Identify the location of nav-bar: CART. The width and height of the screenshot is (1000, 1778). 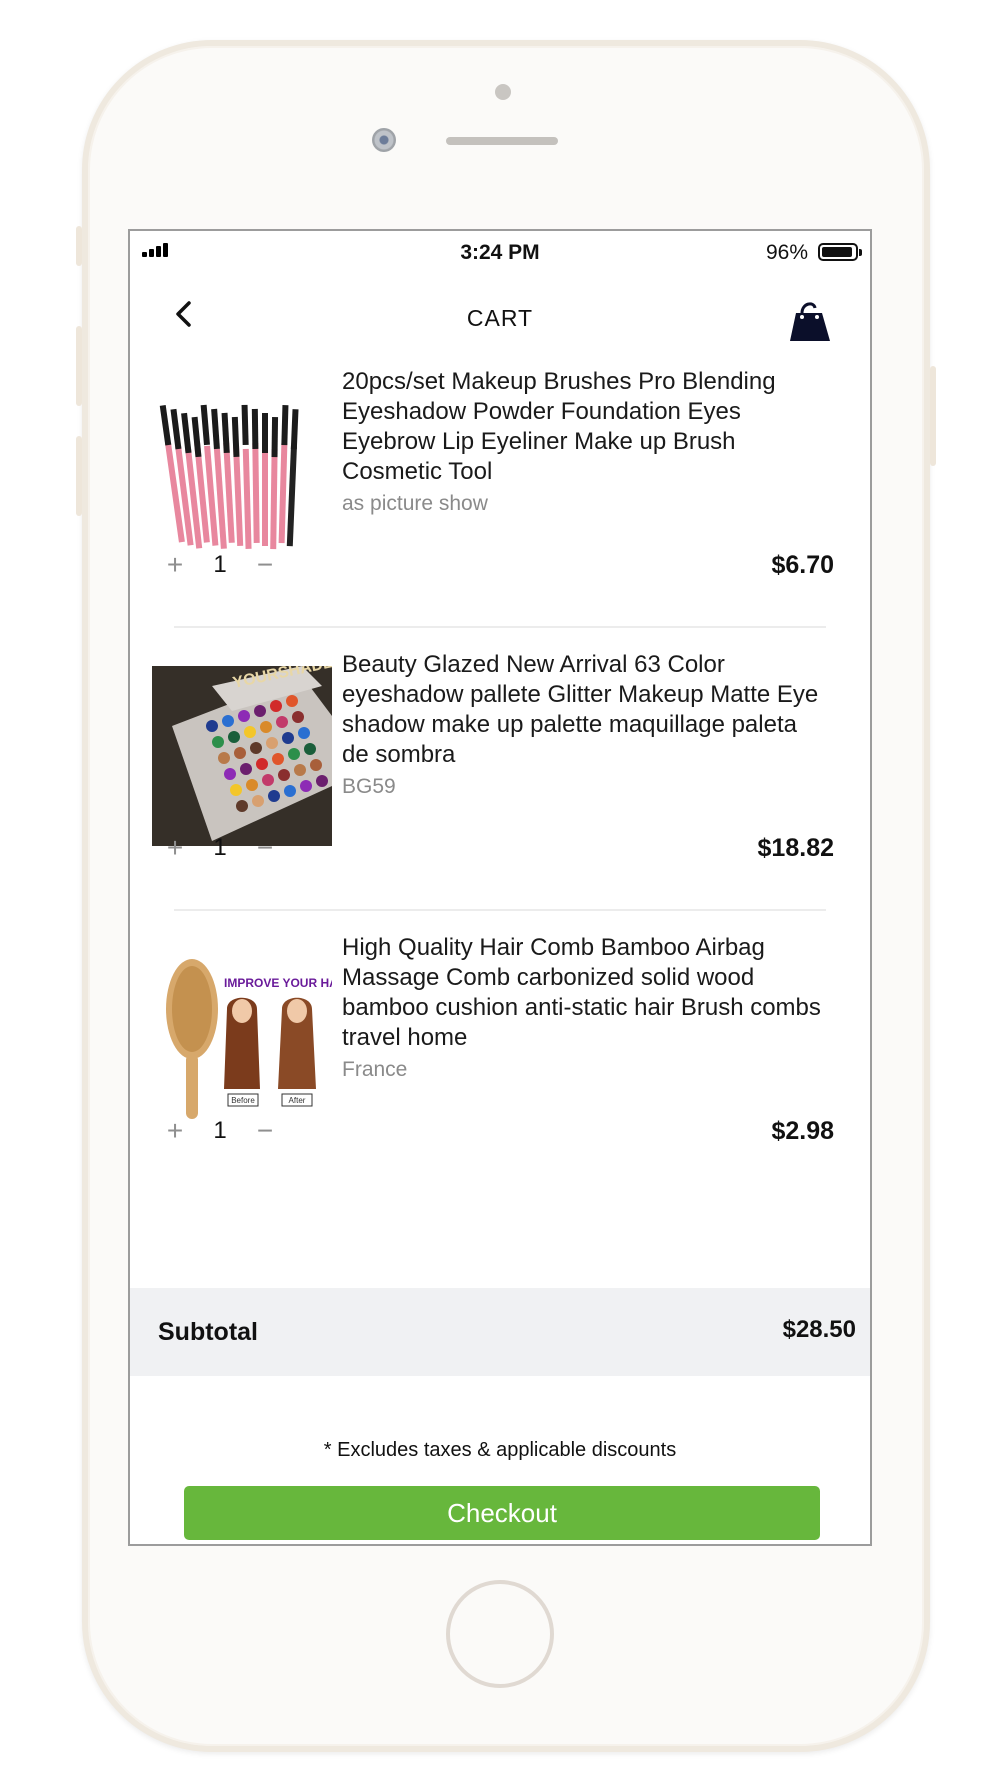
(500, 315).